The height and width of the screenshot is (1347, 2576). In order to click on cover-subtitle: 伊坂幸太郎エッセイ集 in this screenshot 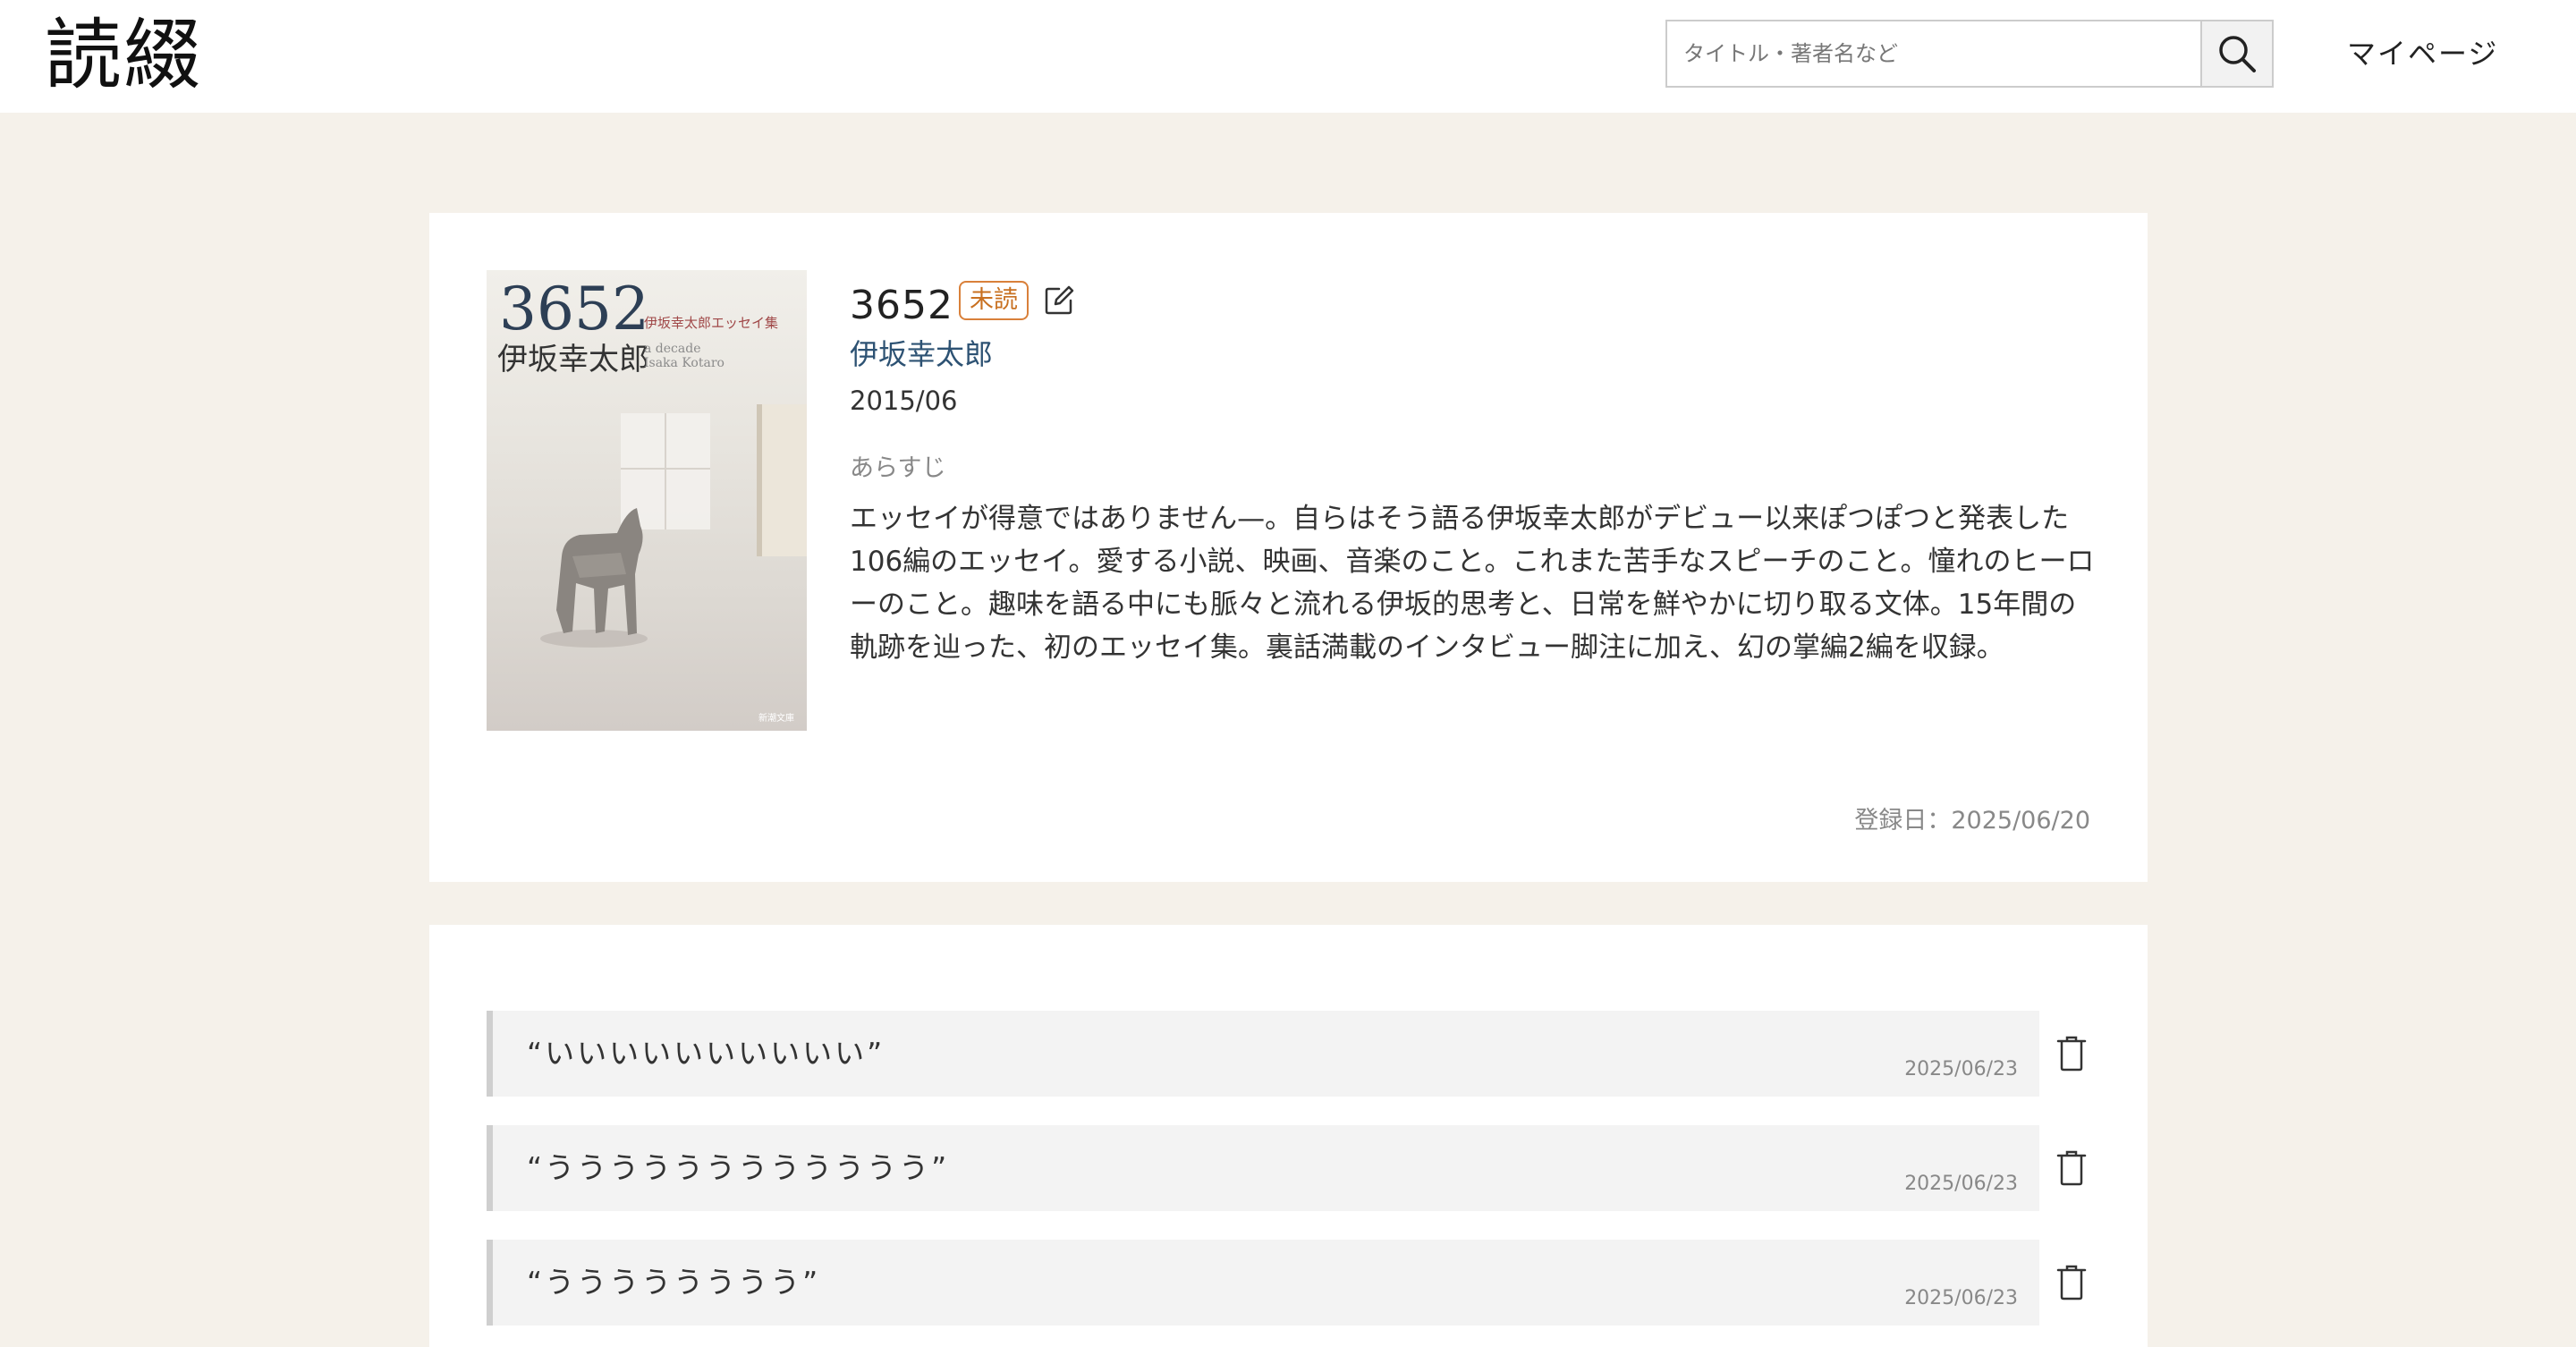, I will do `click(711, 323)`.